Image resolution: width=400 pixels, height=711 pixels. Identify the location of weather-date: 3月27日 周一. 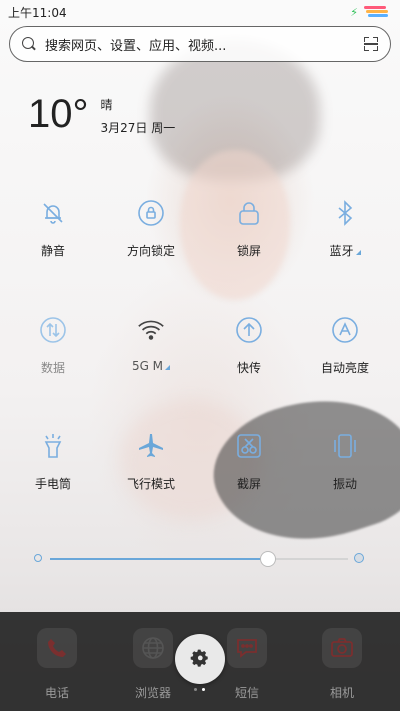
(138, 128).